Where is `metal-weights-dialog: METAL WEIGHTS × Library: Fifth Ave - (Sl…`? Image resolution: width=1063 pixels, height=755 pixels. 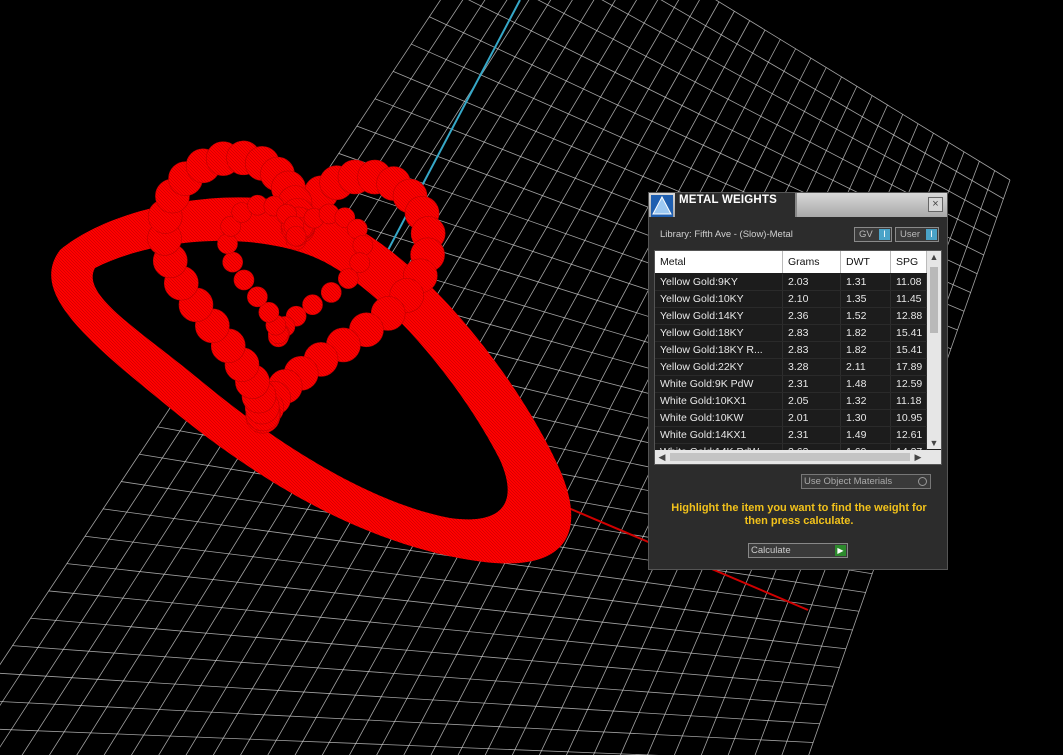 metal-weights-dialog: METAL WEIGHTS × Library: Fifth Ave - (Sl… is located at coordinates (798, 381).